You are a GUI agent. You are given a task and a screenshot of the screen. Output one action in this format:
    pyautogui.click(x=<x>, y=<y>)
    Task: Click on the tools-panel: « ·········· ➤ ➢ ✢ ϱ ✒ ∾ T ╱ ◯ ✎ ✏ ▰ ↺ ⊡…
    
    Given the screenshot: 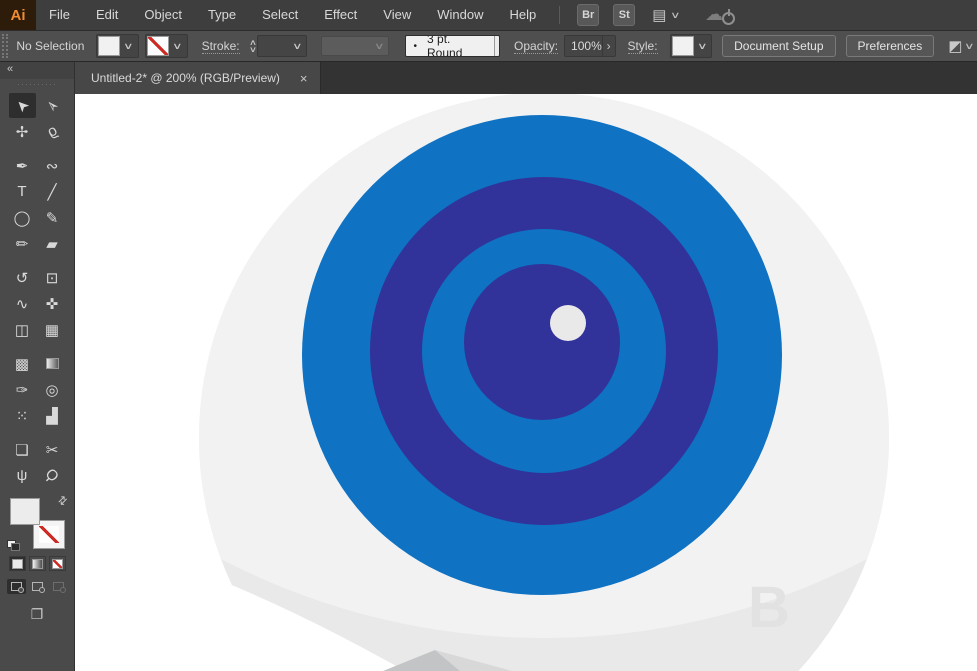 What is the action you would take?
    pyautogui.click(x=37, y=366)
    